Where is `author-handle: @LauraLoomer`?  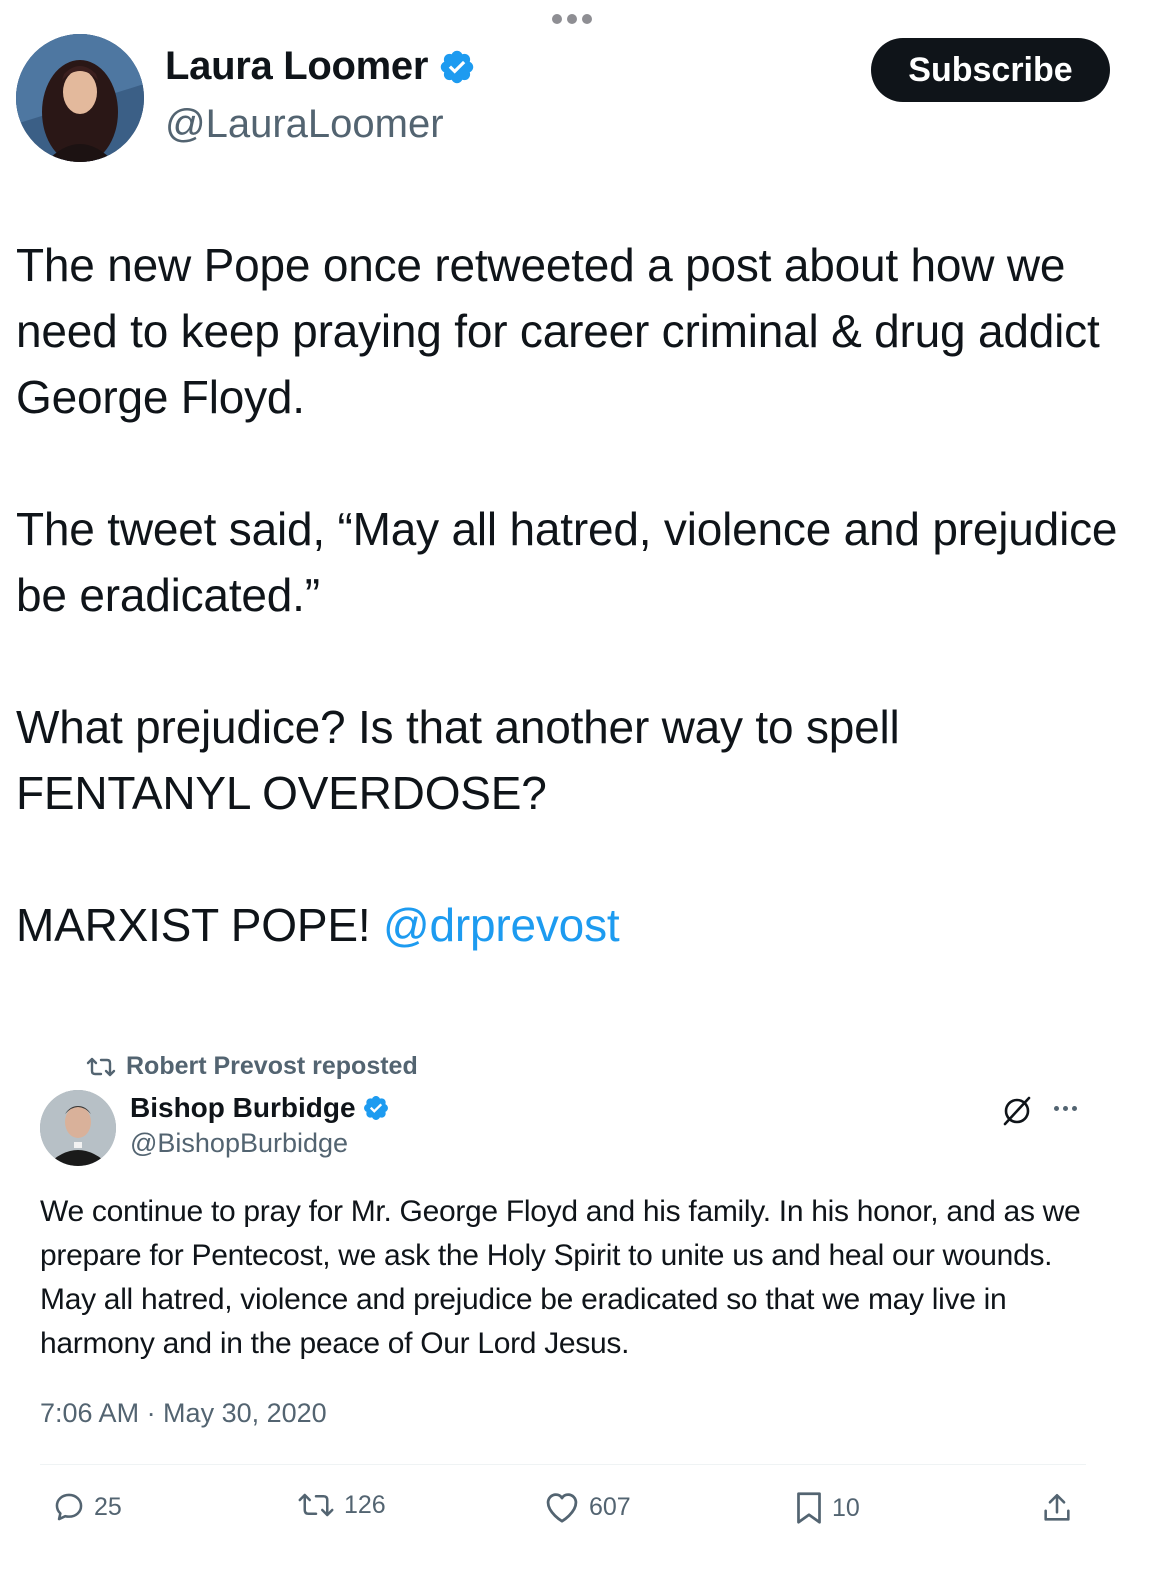
author-handle: @LauraLoomer is located at coordinates (304, 124).